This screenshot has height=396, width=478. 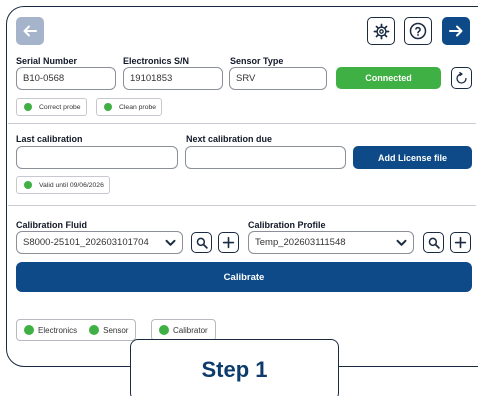 I want to click on last-calibration-field, so click(x=97, y=157).